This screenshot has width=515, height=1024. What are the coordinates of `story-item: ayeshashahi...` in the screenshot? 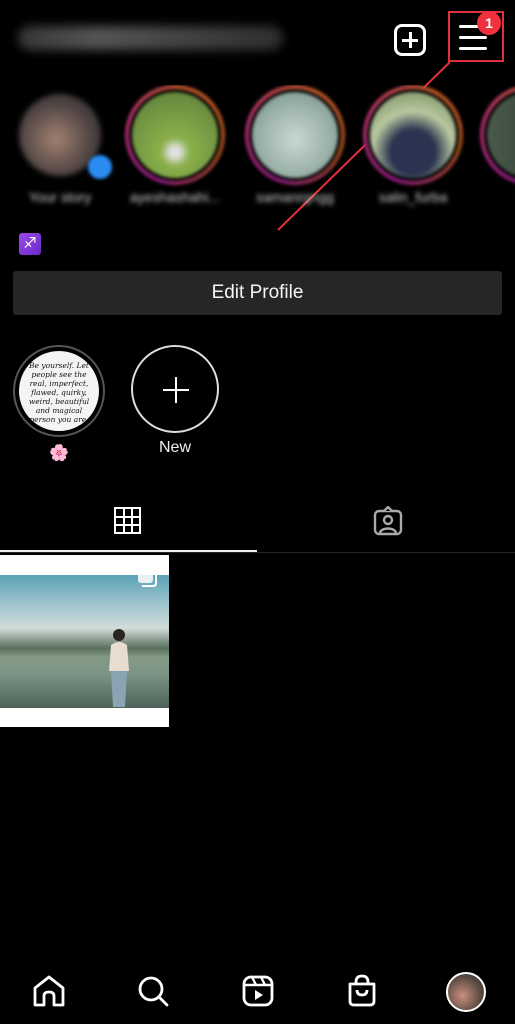 It's located at (175, 145).